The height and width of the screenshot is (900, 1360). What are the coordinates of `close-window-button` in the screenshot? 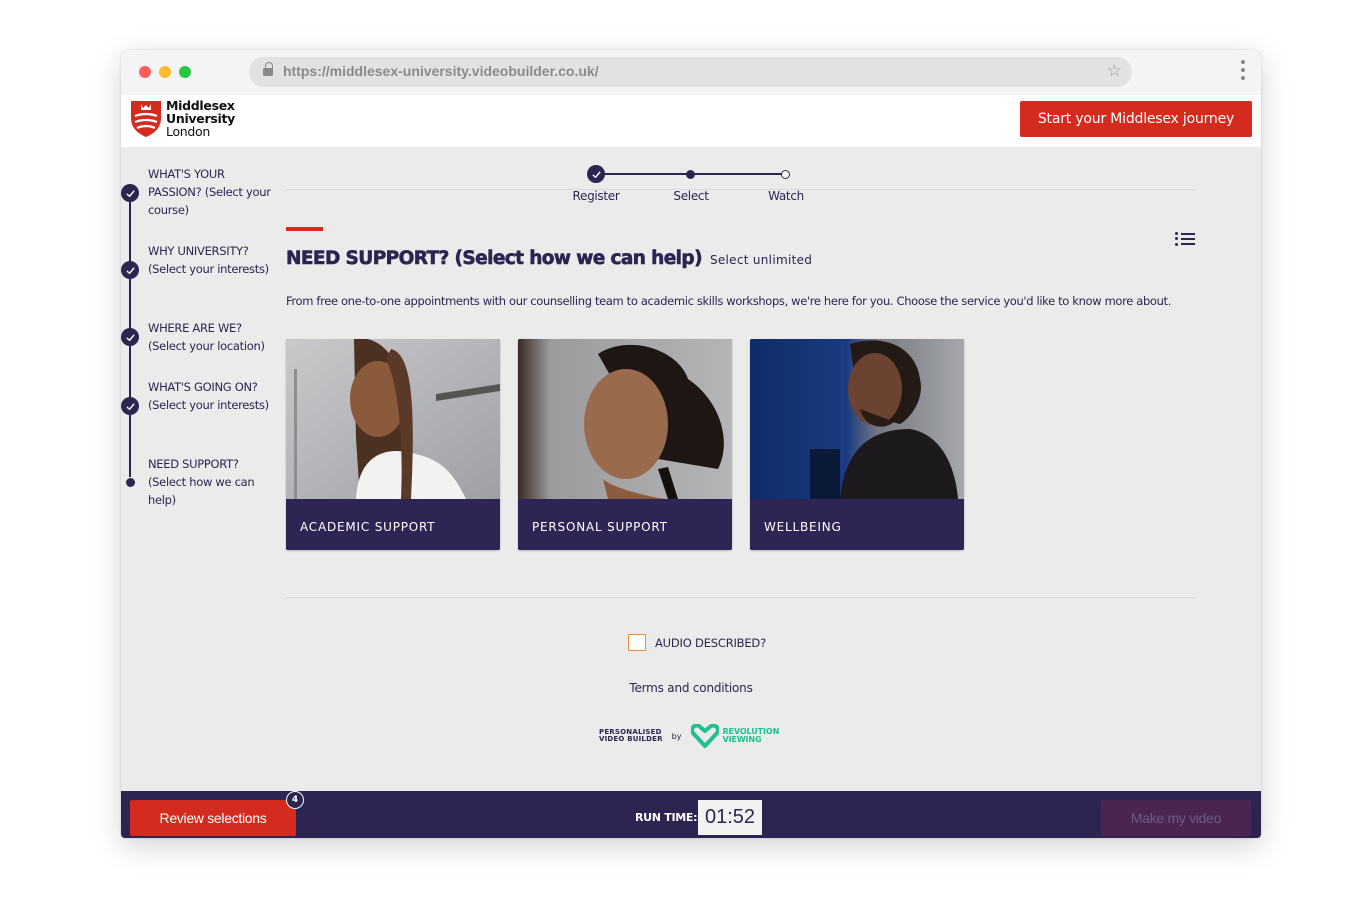 It's located at (145, 72).